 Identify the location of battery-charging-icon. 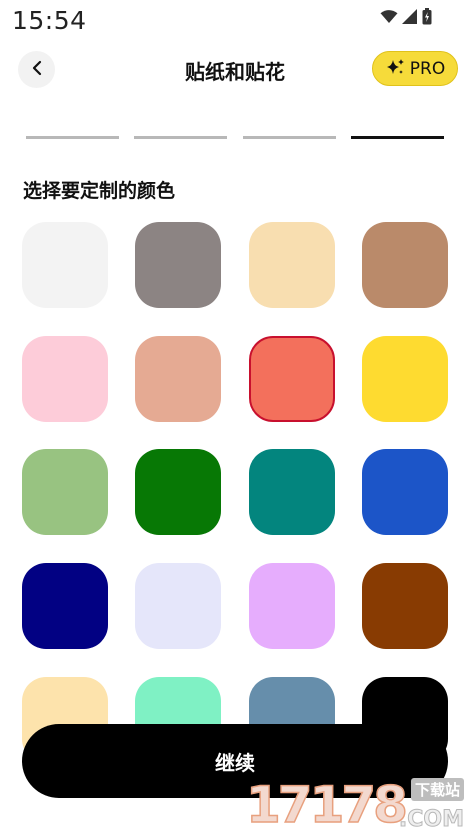
(427, 18).